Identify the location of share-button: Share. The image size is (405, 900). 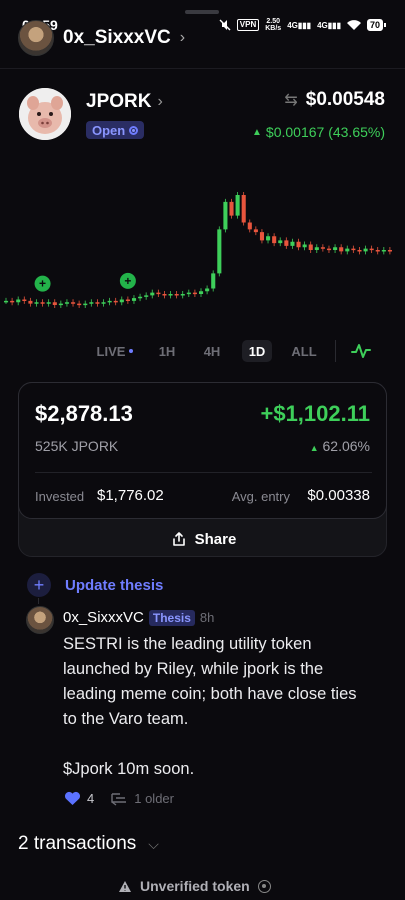
(203, 539).